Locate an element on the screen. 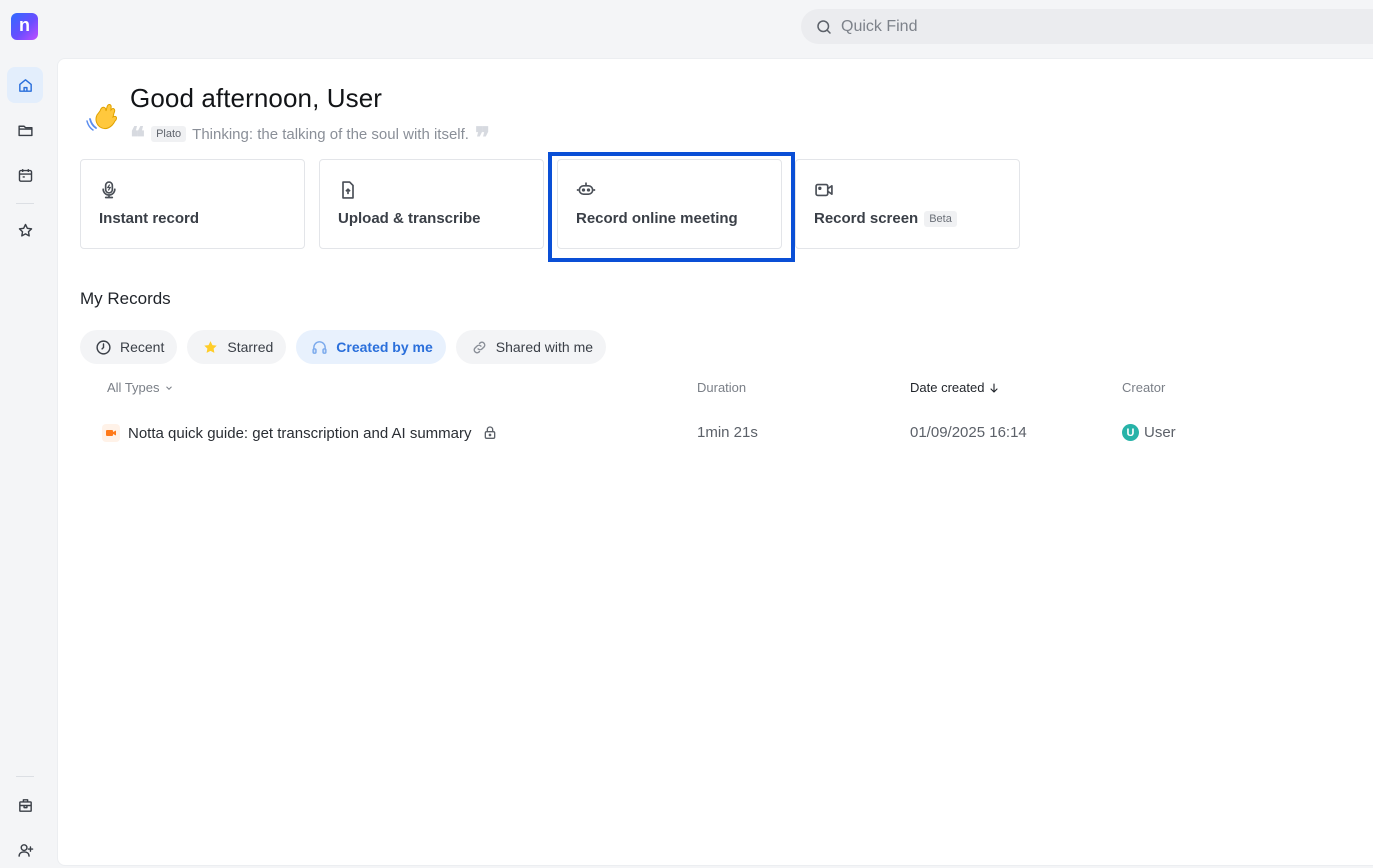  card-label: Instant record is located at coordinates (149, 218).